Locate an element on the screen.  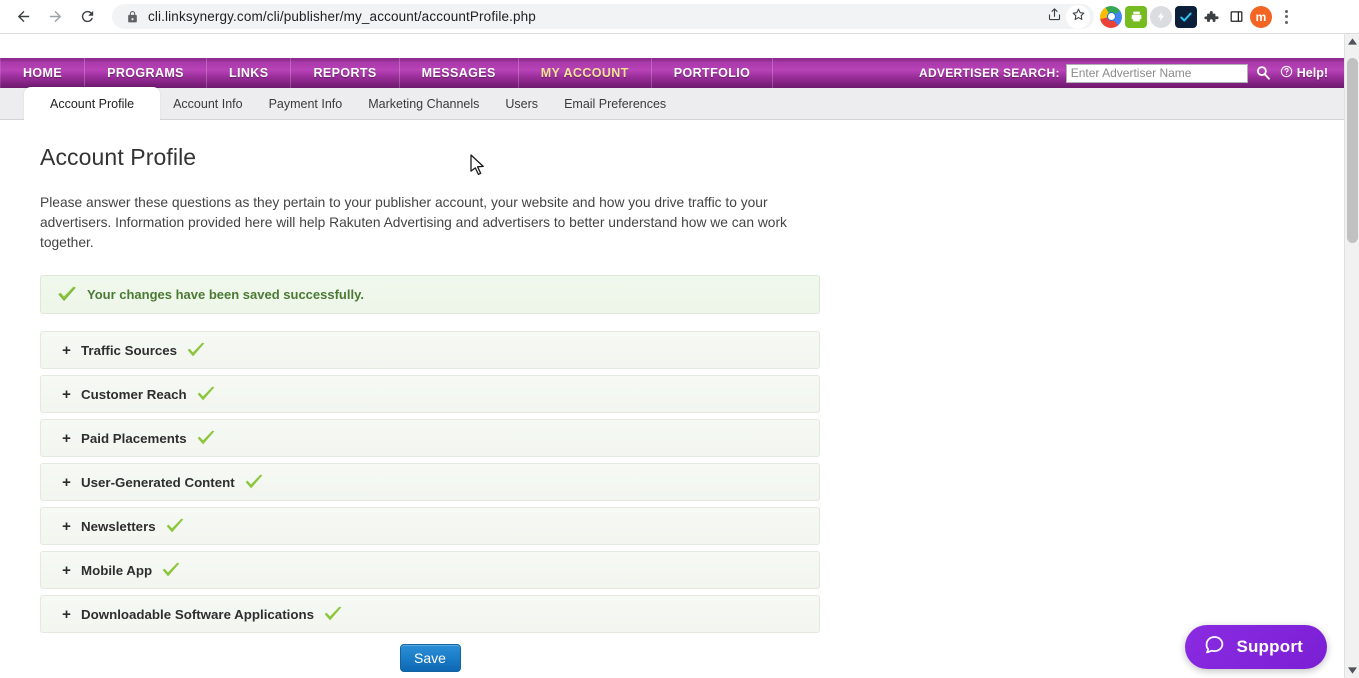
subtab-account-info: Account Info is located at coordinates (208, 104).